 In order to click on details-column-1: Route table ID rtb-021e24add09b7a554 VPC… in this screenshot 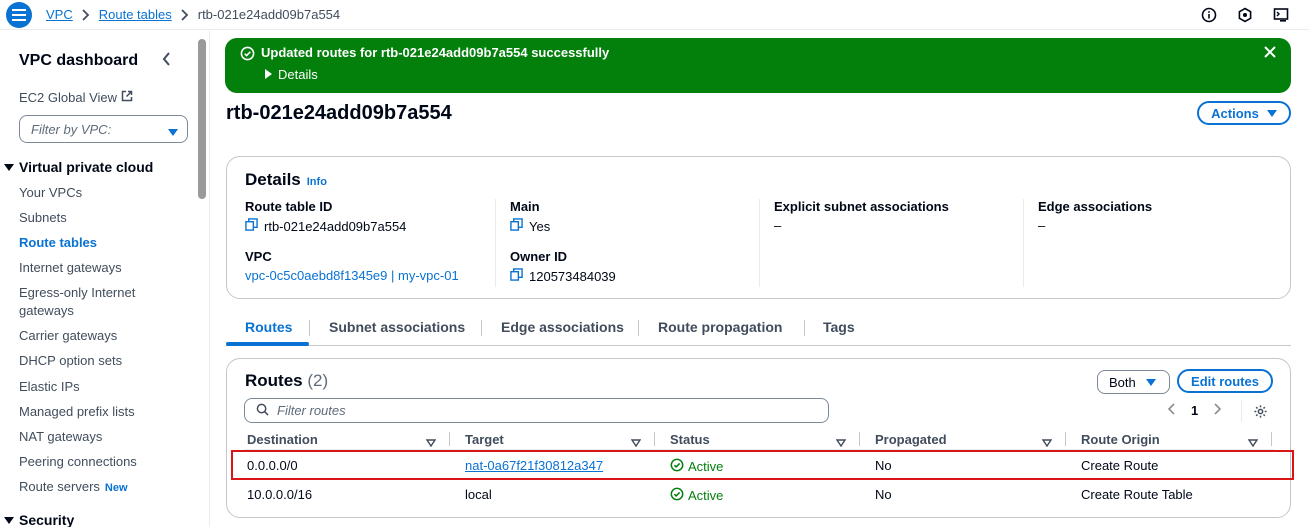, I will do `click(352, 241)`.